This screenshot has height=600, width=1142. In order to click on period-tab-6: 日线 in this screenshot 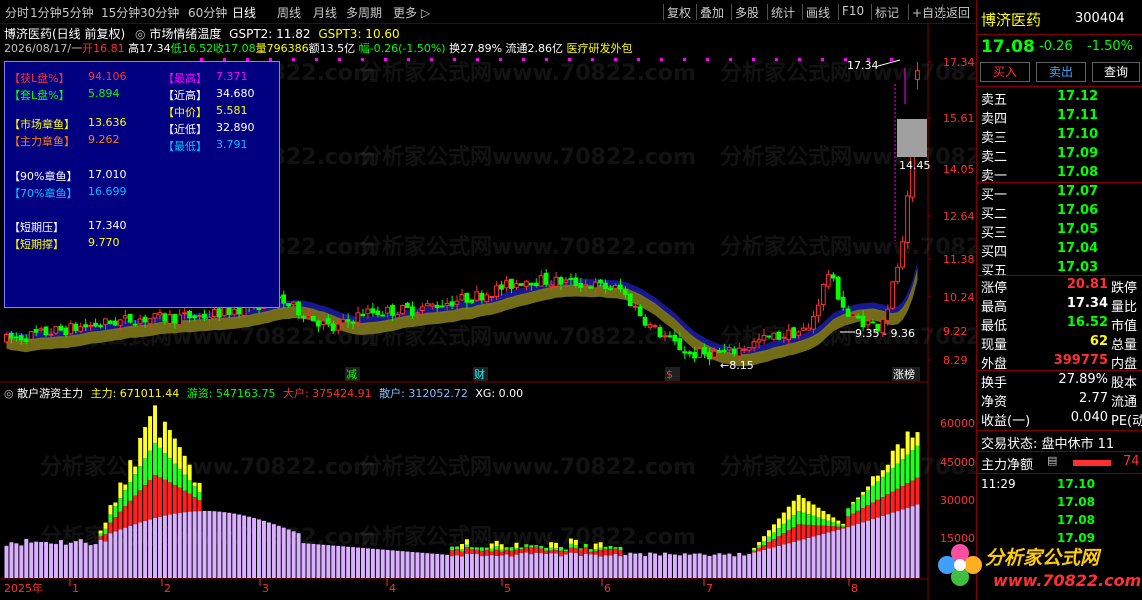, I will do `click(244, 12)`.